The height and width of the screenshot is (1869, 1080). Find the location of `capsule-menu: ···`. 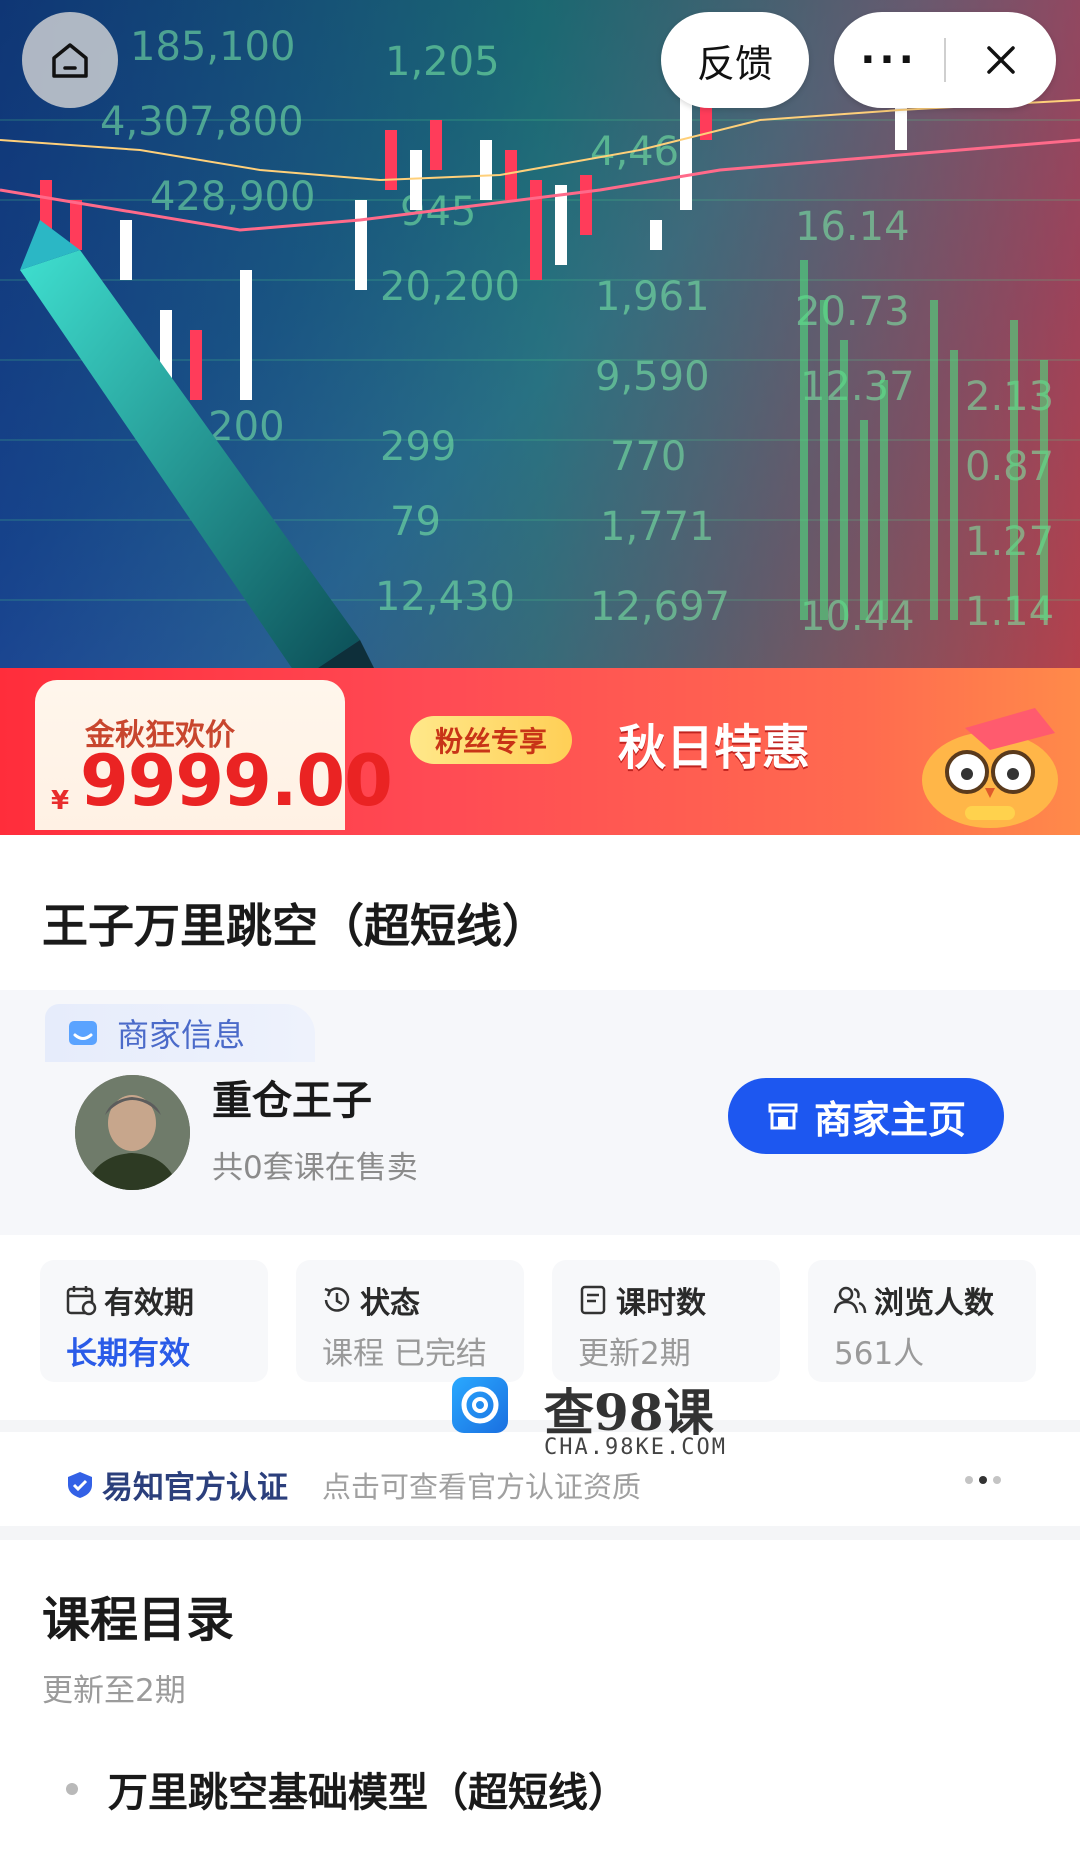

capsule-menu: ··· is located at coordinates (945, 60).